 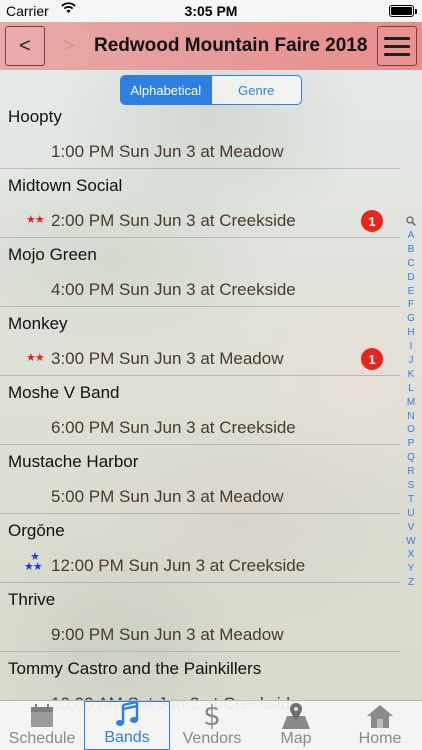 What do you see at coordinates (167, 358) in the screenshot?
I see `event-time-location: 3:00 PM Sun Jun 3 at Meadow` at bounding box center [167, 358].